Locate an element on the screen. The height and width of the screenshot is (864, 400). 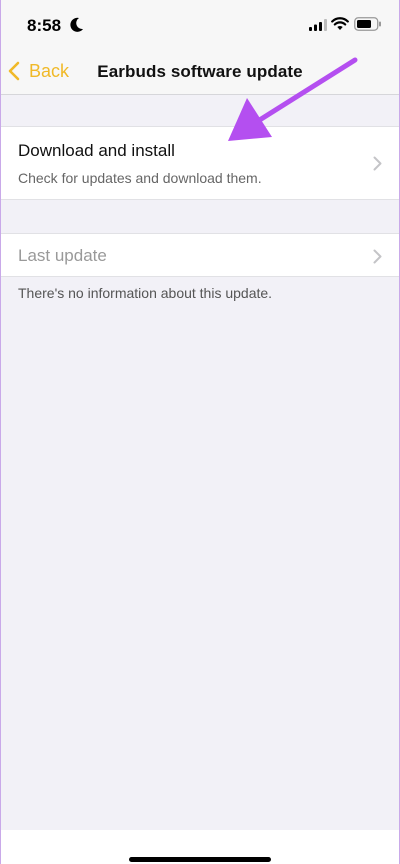
last-update-row: Last update is located at coordinates (200, 255).